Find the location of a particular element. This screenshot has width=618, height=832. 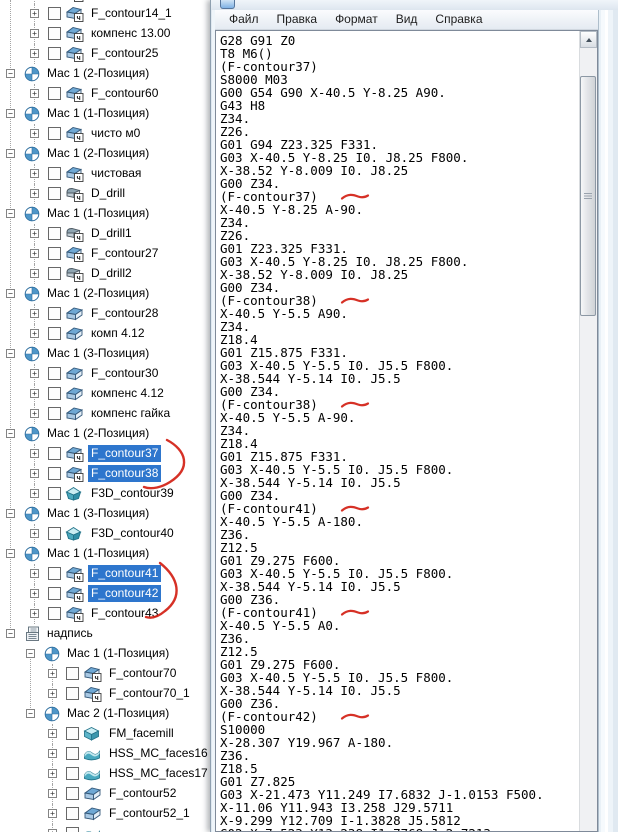

tree-row-label: F_contour52_1 is located at coordinates (149, 813).